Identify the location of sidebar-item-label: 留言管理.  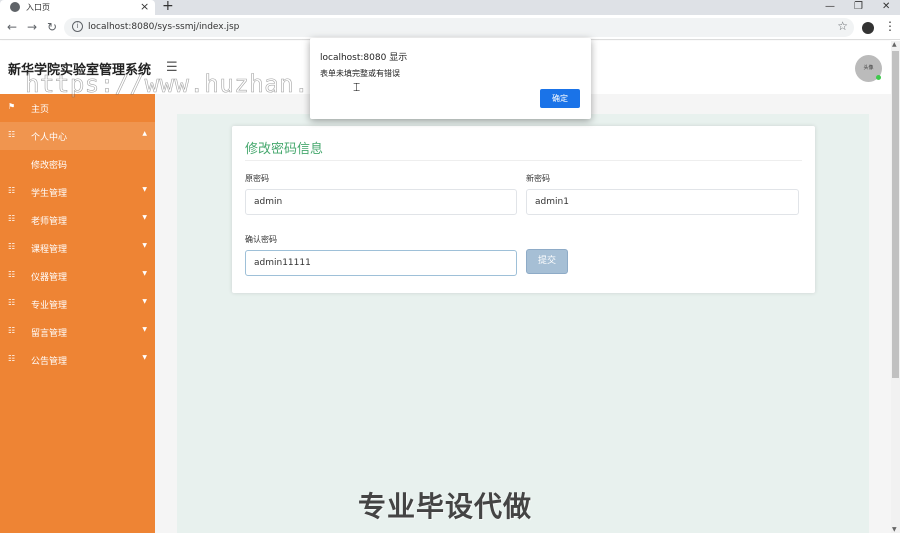
(49, 334).